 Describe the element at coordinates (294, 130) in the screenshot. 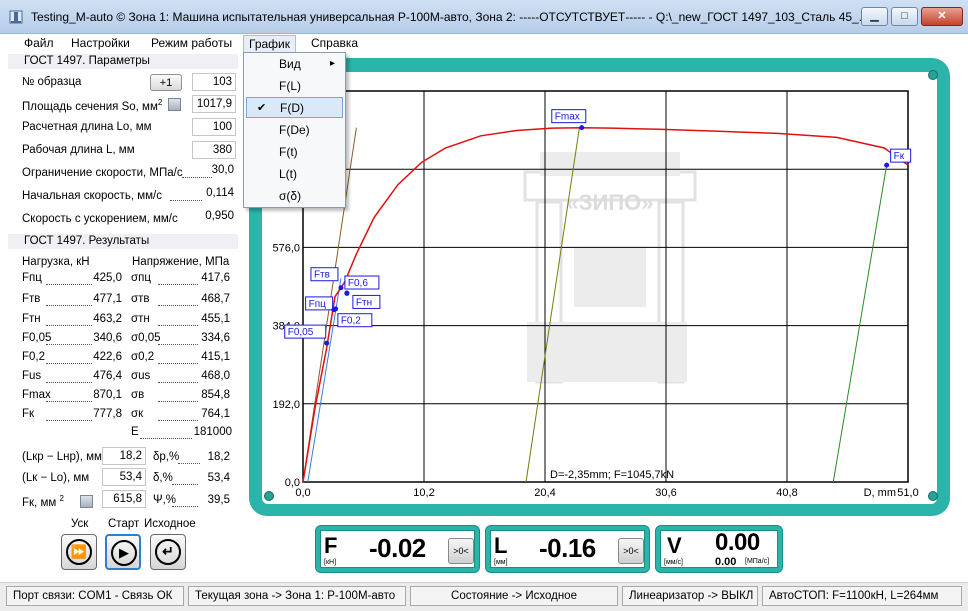

I see `menu-item-fde: F(De)` at that location.